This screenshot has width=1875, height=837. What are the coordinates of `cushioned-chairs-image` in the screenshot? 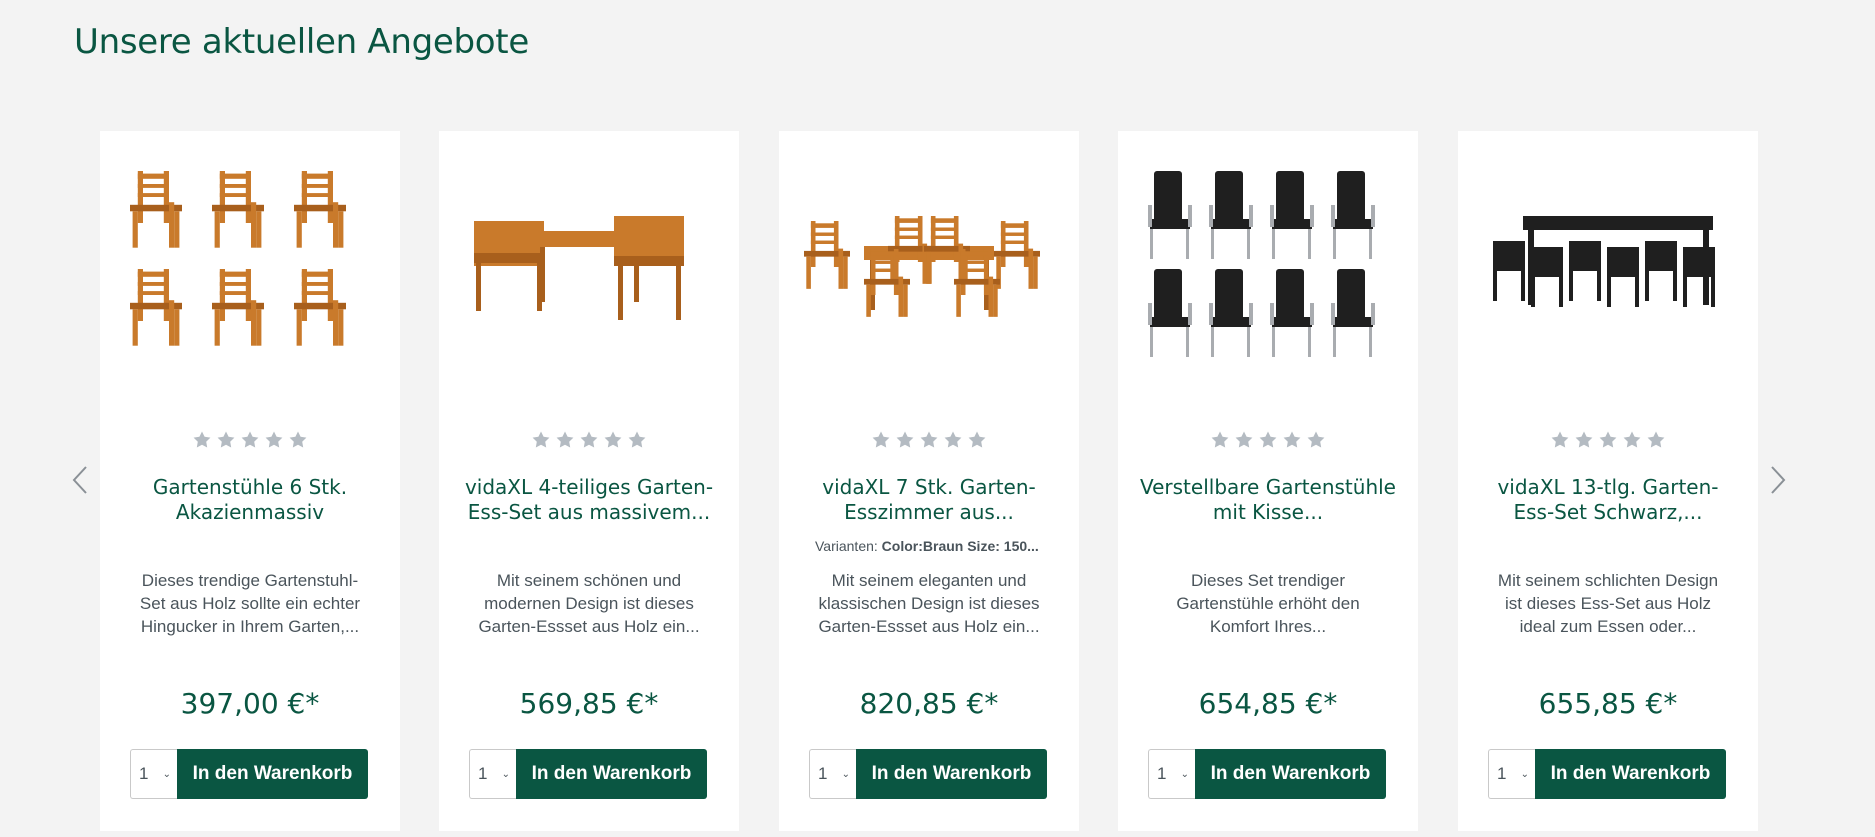 It's located at (1261, 264).